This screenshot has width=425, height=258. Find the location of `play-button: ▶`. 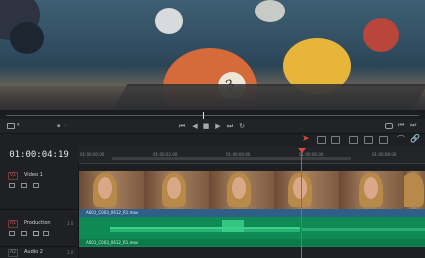

play-button: ▶ is located at coordinates (218, 126).